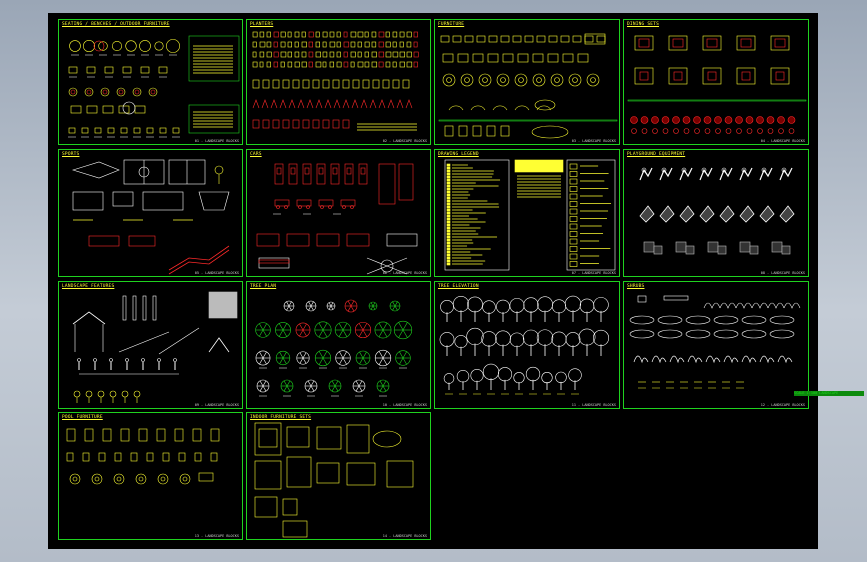 This screenshot has width=867, height=562. Describe the element at coordinates (539, 80) in the screenshot. I see `dining-table` at that location.